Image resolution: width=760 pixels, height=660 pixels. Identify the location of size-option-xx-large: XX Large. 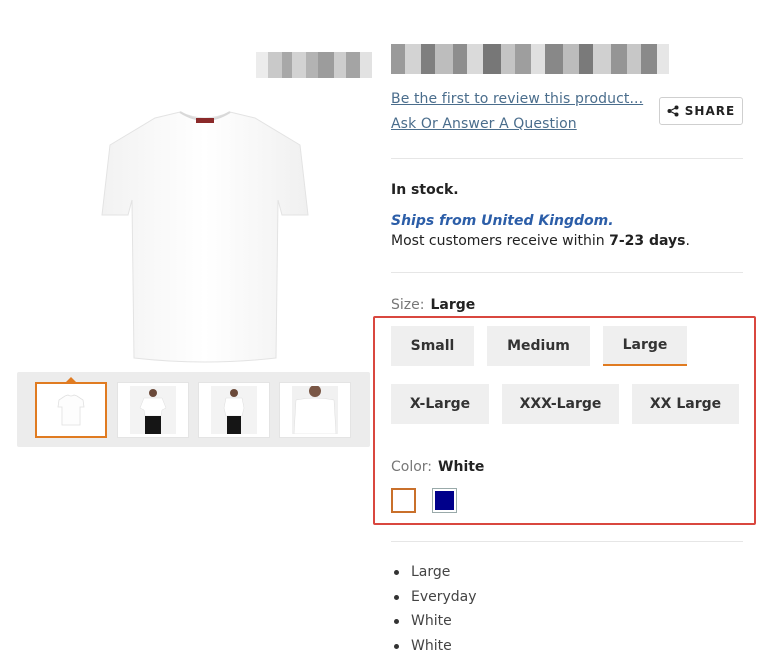
(685, 404).